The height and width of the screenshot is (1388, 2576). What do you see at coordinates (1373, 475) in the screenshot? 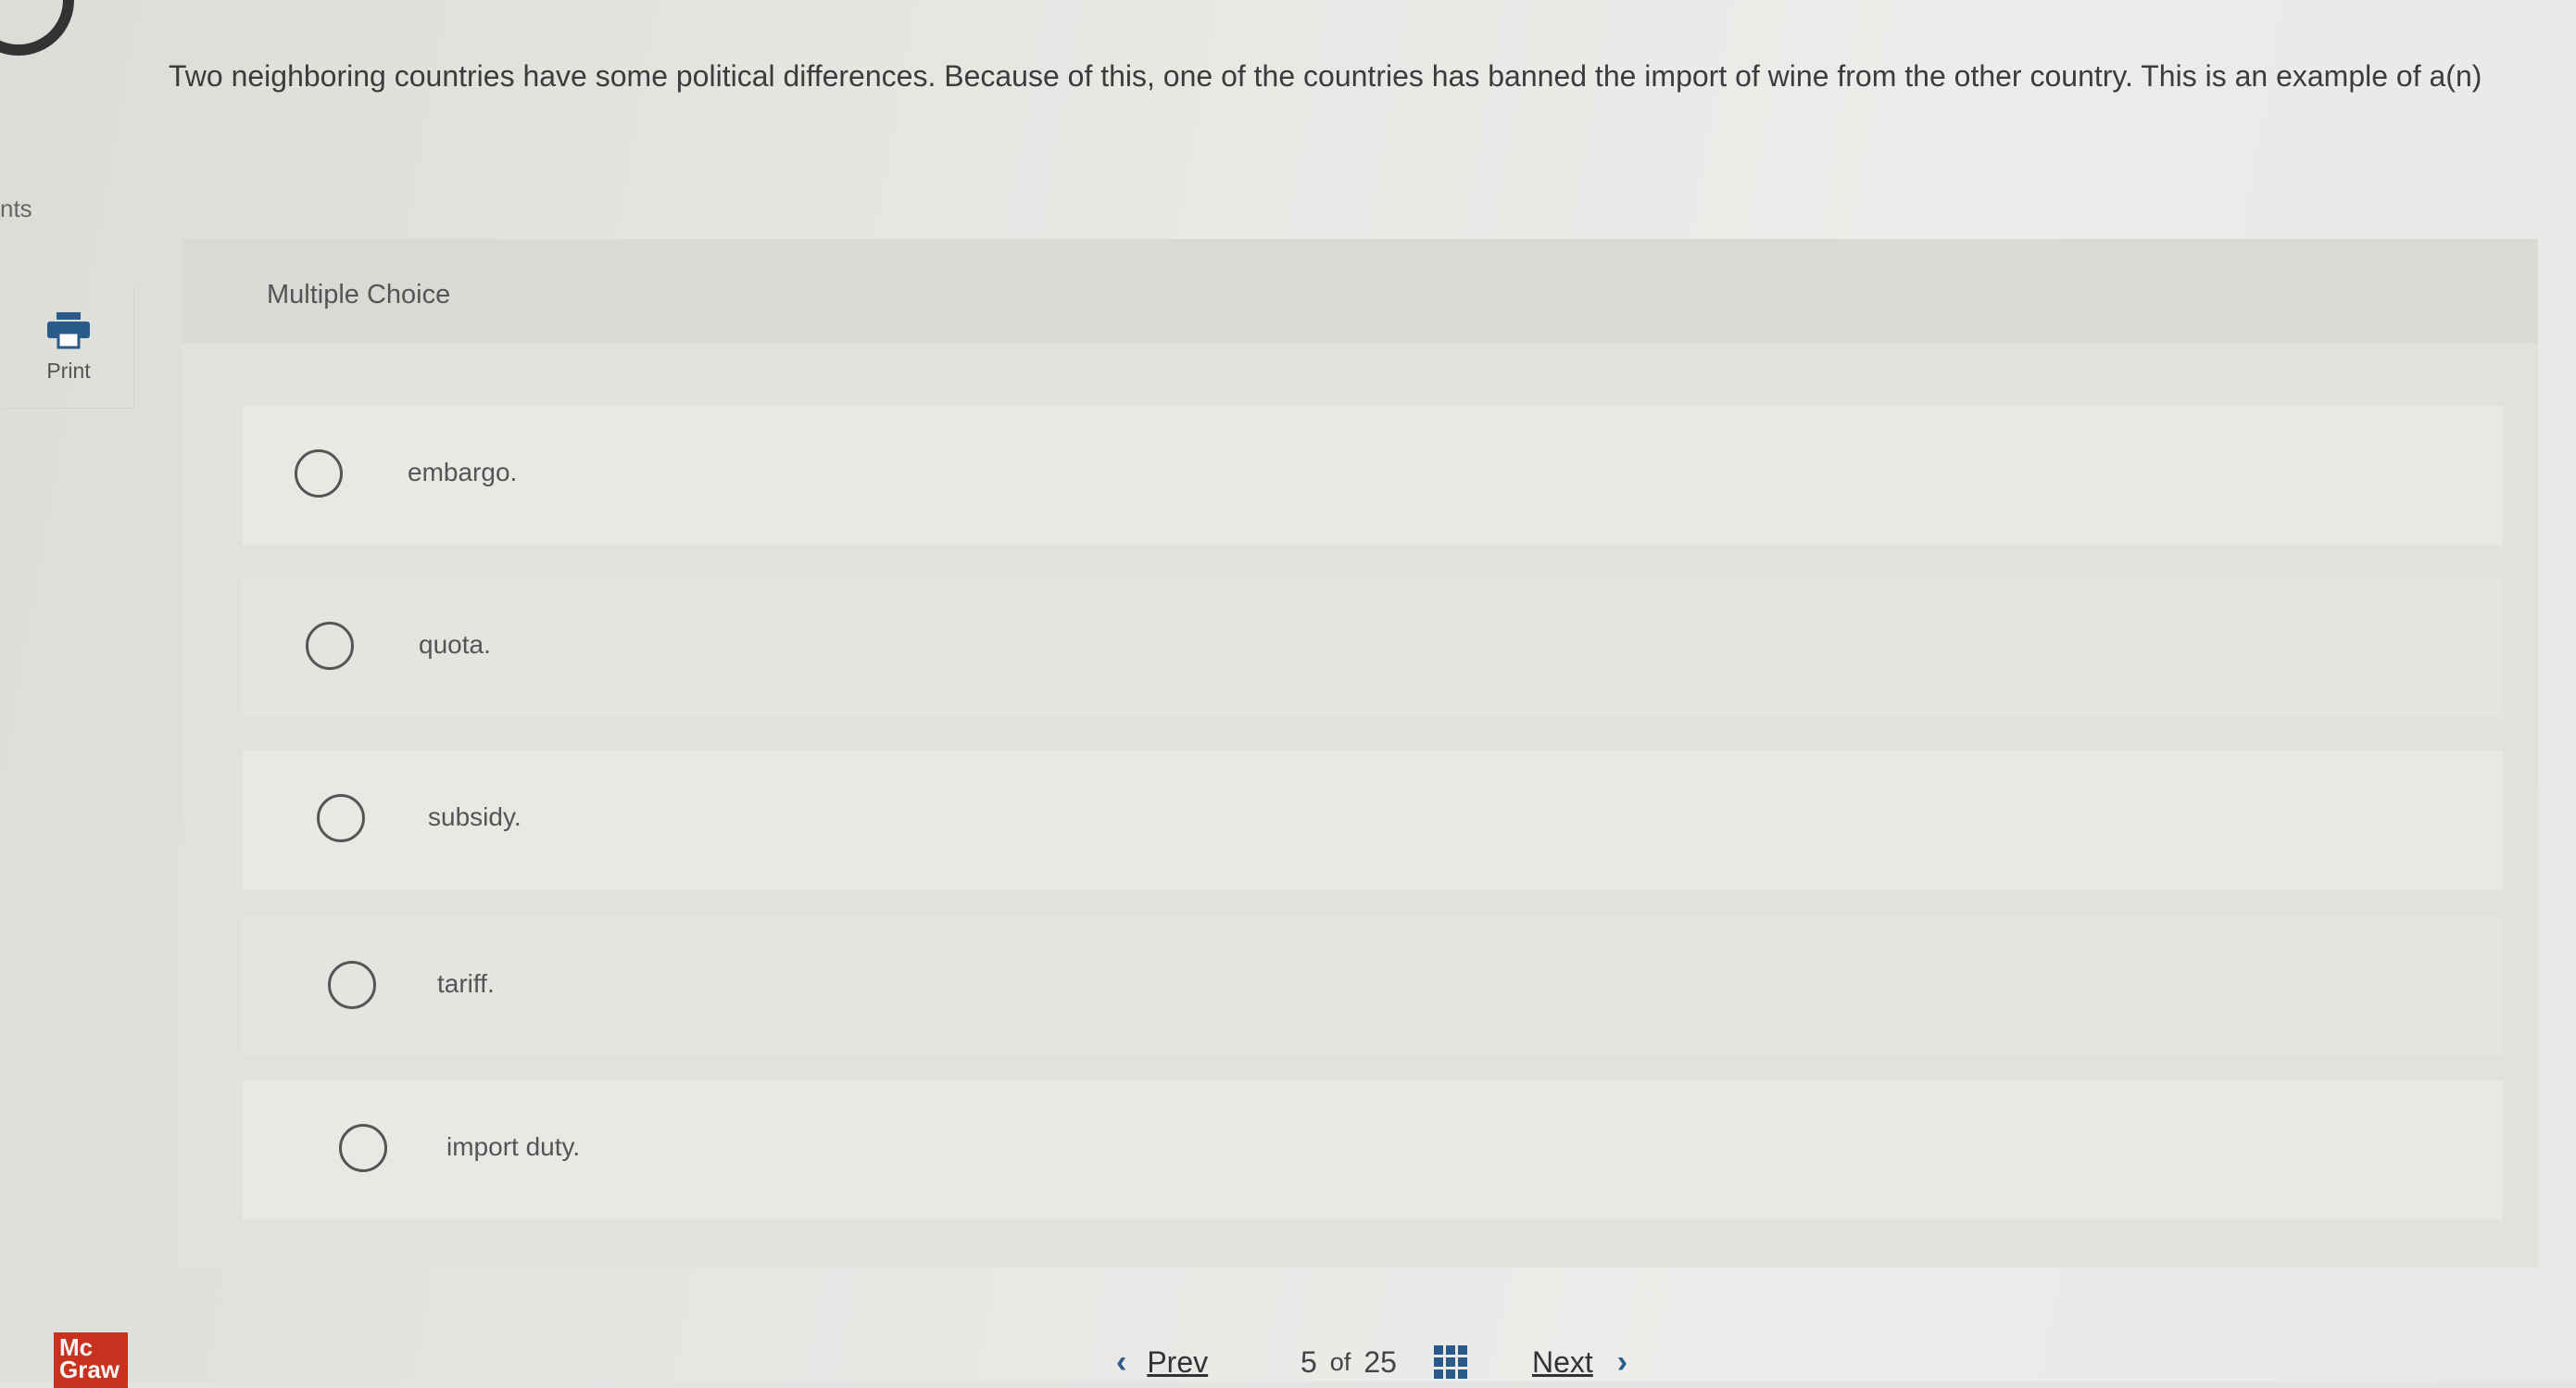
I see `choice-option-embargo: embargo.` at bounding box center [1373, 475].